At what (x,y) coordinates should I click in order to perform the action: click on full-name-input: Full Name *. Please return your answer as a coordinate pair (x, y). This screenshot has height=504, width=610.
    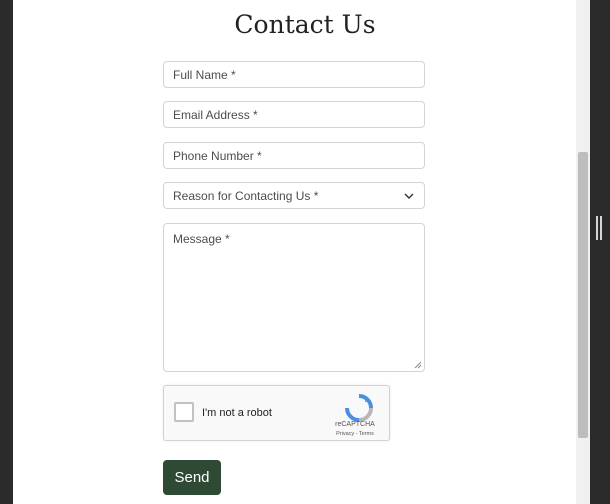
    Looking at the image, I should click on (294, 74).